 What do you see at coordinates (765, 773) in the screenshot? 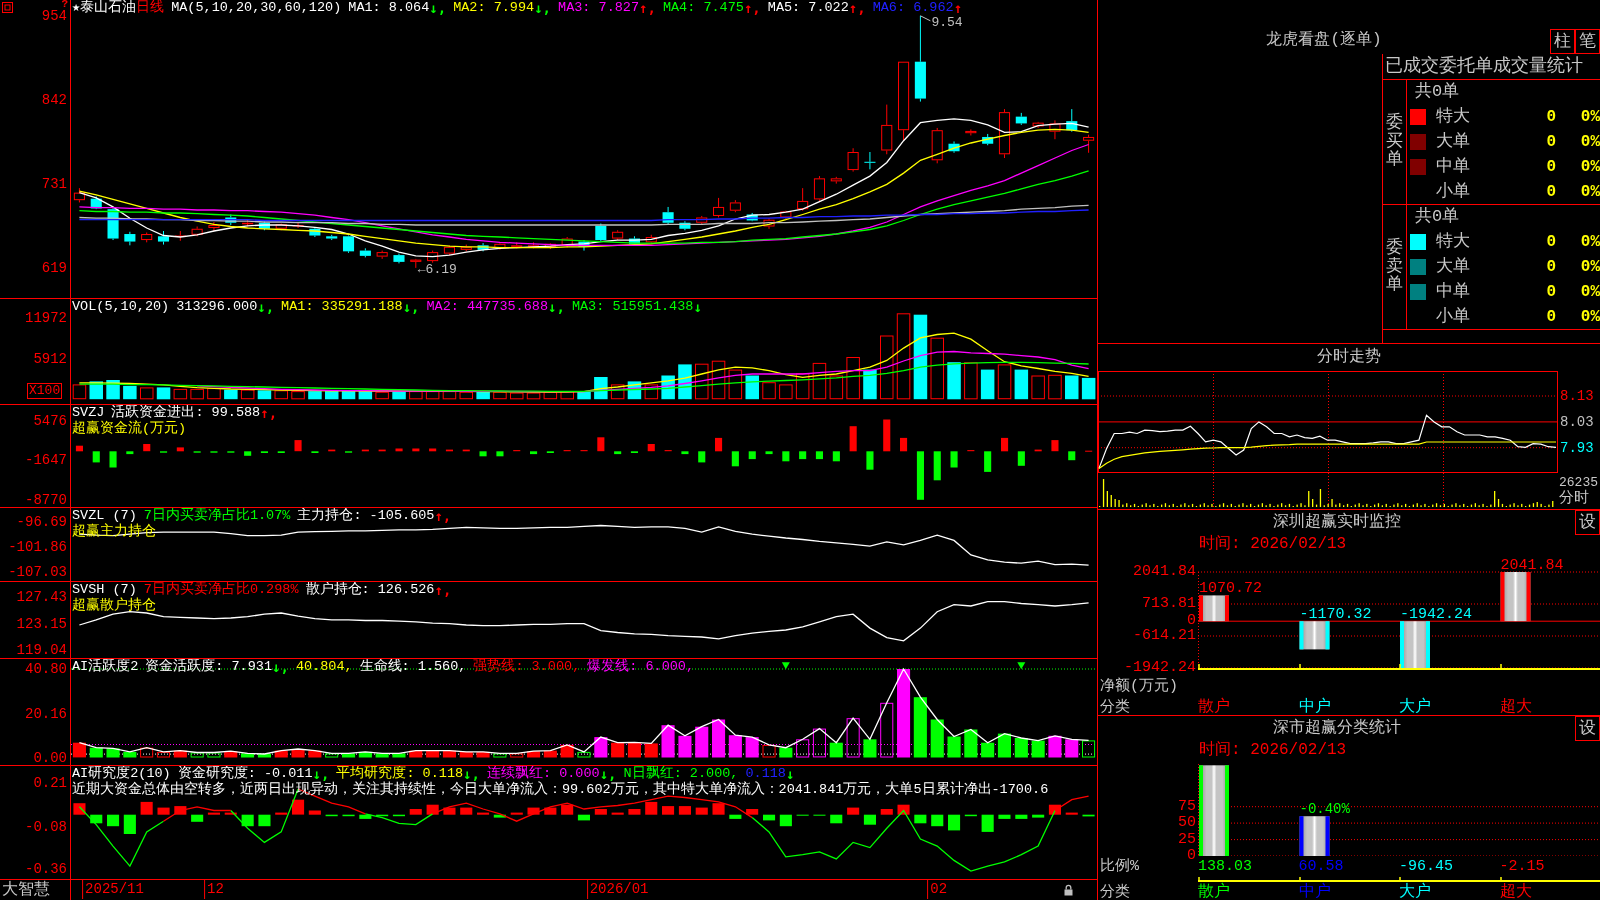
I see `indicator-label: 0.118` at bounding box center [765, 773].